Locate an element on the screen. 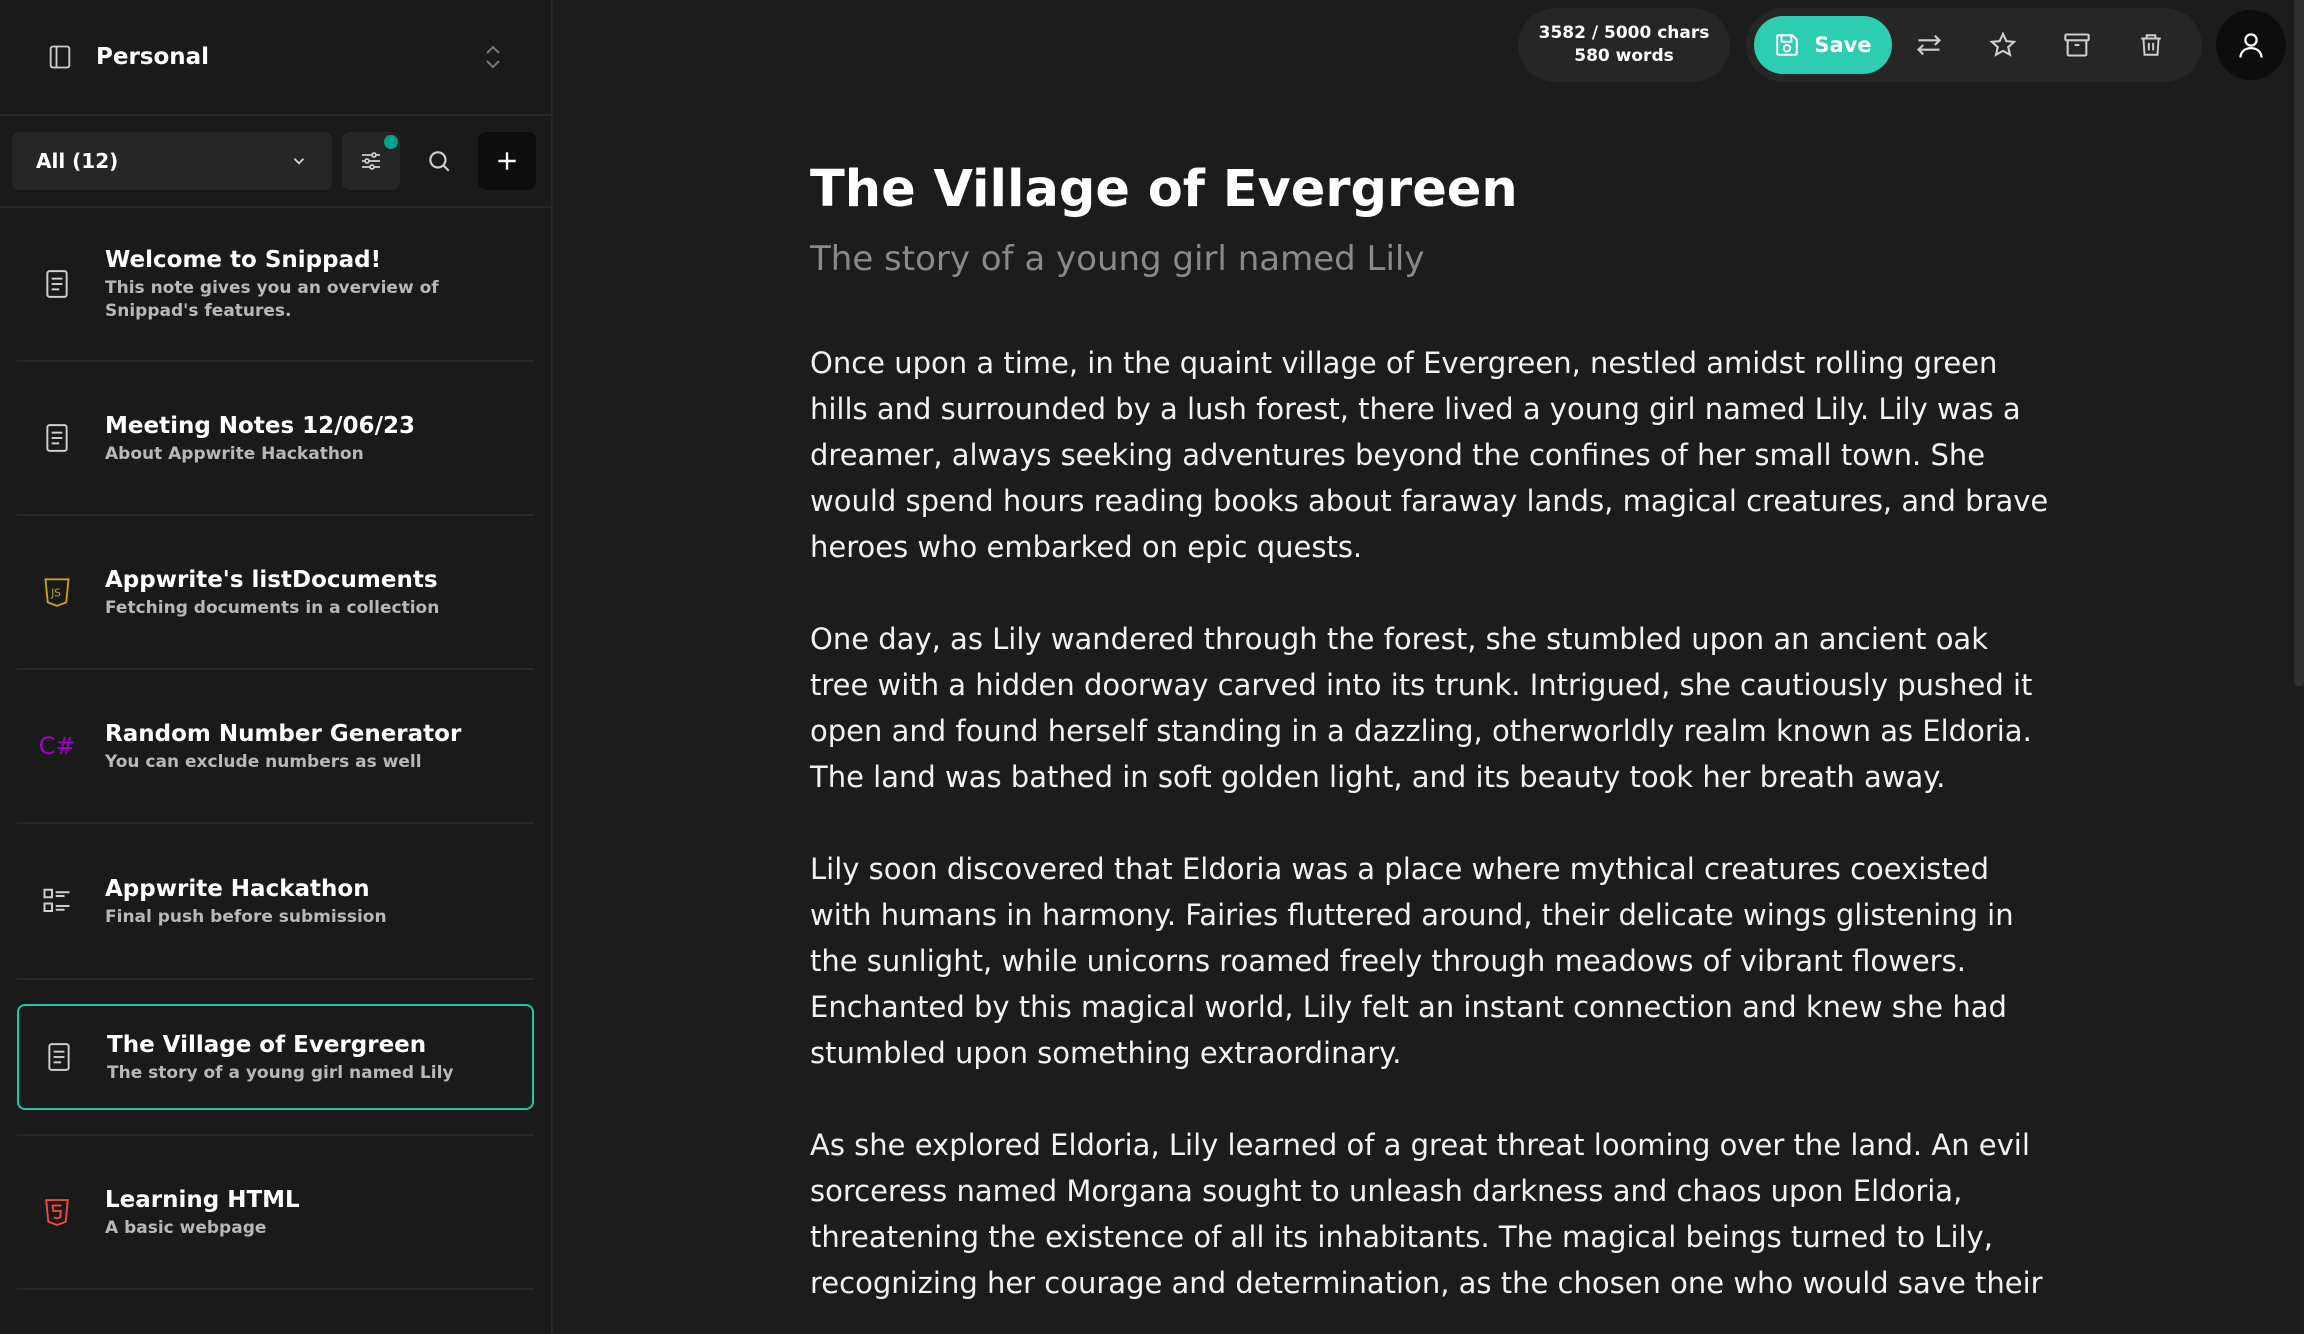  note-subtitle: Final push before submission is located at coordinates (246, 916).